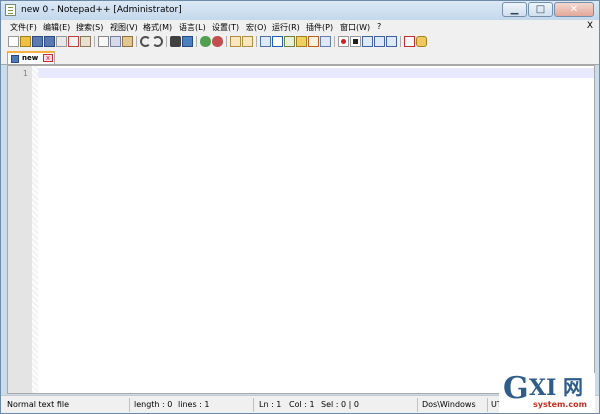 The image size is (600, 414). Describe the element at coordinates (265, 41) in the screenshot. I see `word-wrap-icon` at that location.